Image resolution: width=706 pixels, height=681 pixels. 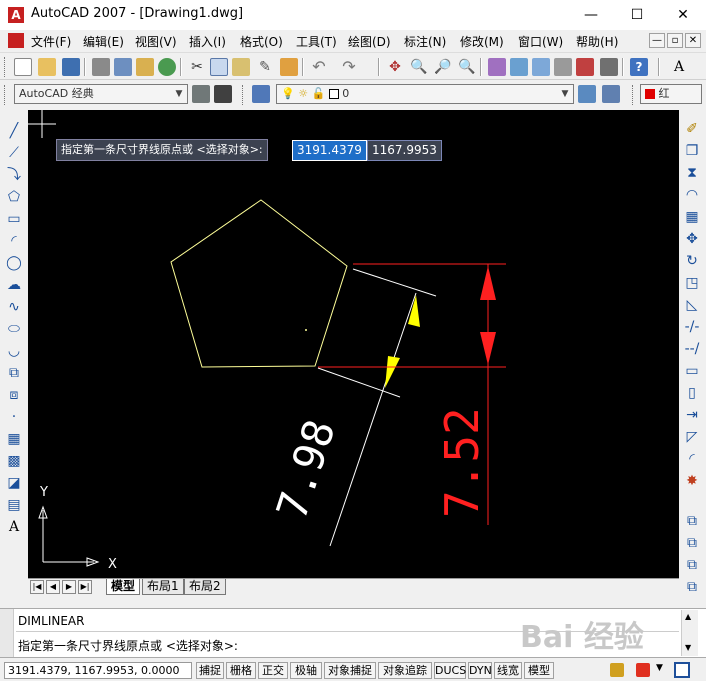 I want to click on command-scrollbar: ▲ ▼, so click(x=689, y=633).